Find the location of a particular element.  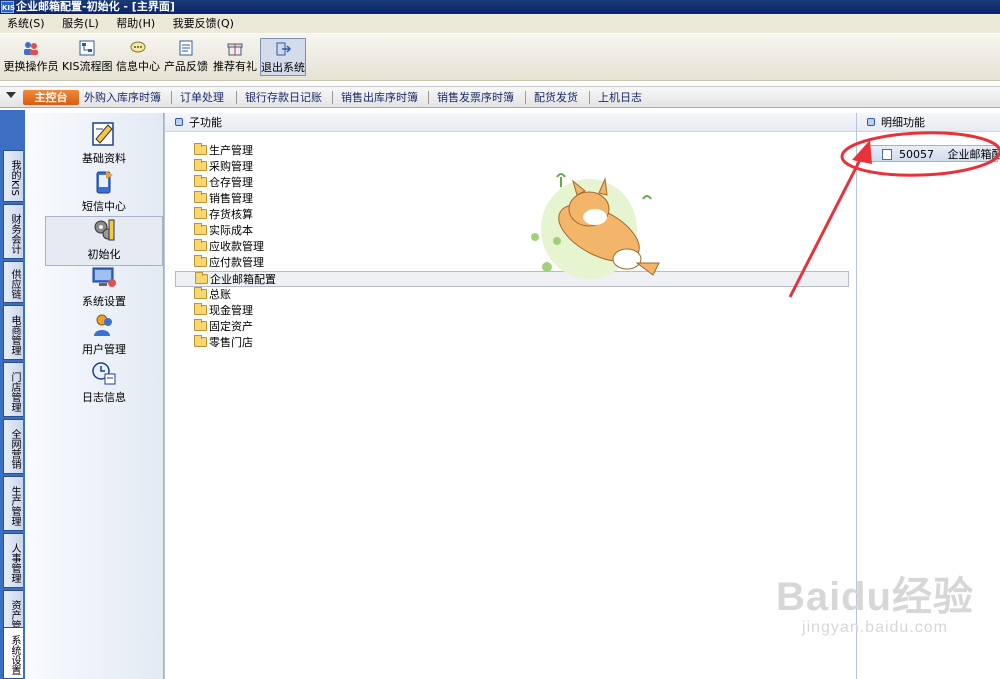

tab-distribution: 配货发货 is located at coordinates (556, 97).